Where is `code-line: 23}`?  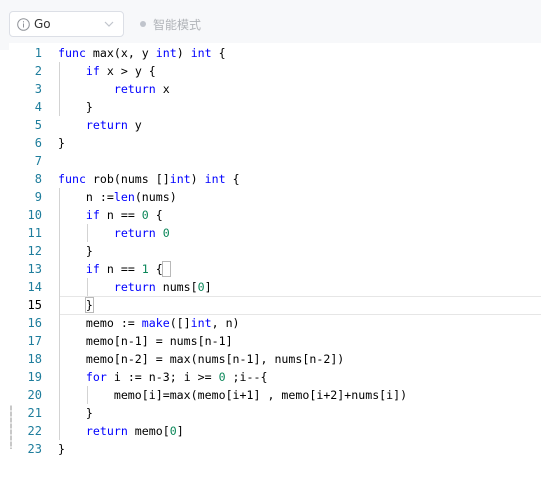
code-line: 23} is located at coordinates (275, 449).